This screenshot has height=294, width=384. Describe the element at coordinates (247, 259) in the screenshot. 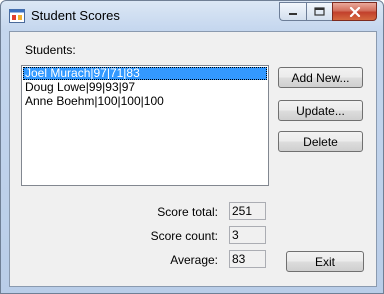

I see `average-field: 83` at that location.